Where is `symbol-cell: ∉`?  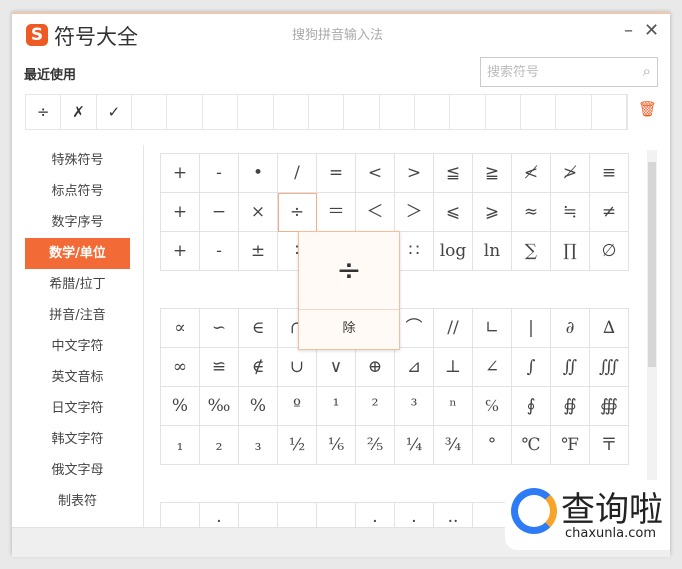
symbol-cell: ∉ is located at coordinates (258, 367).